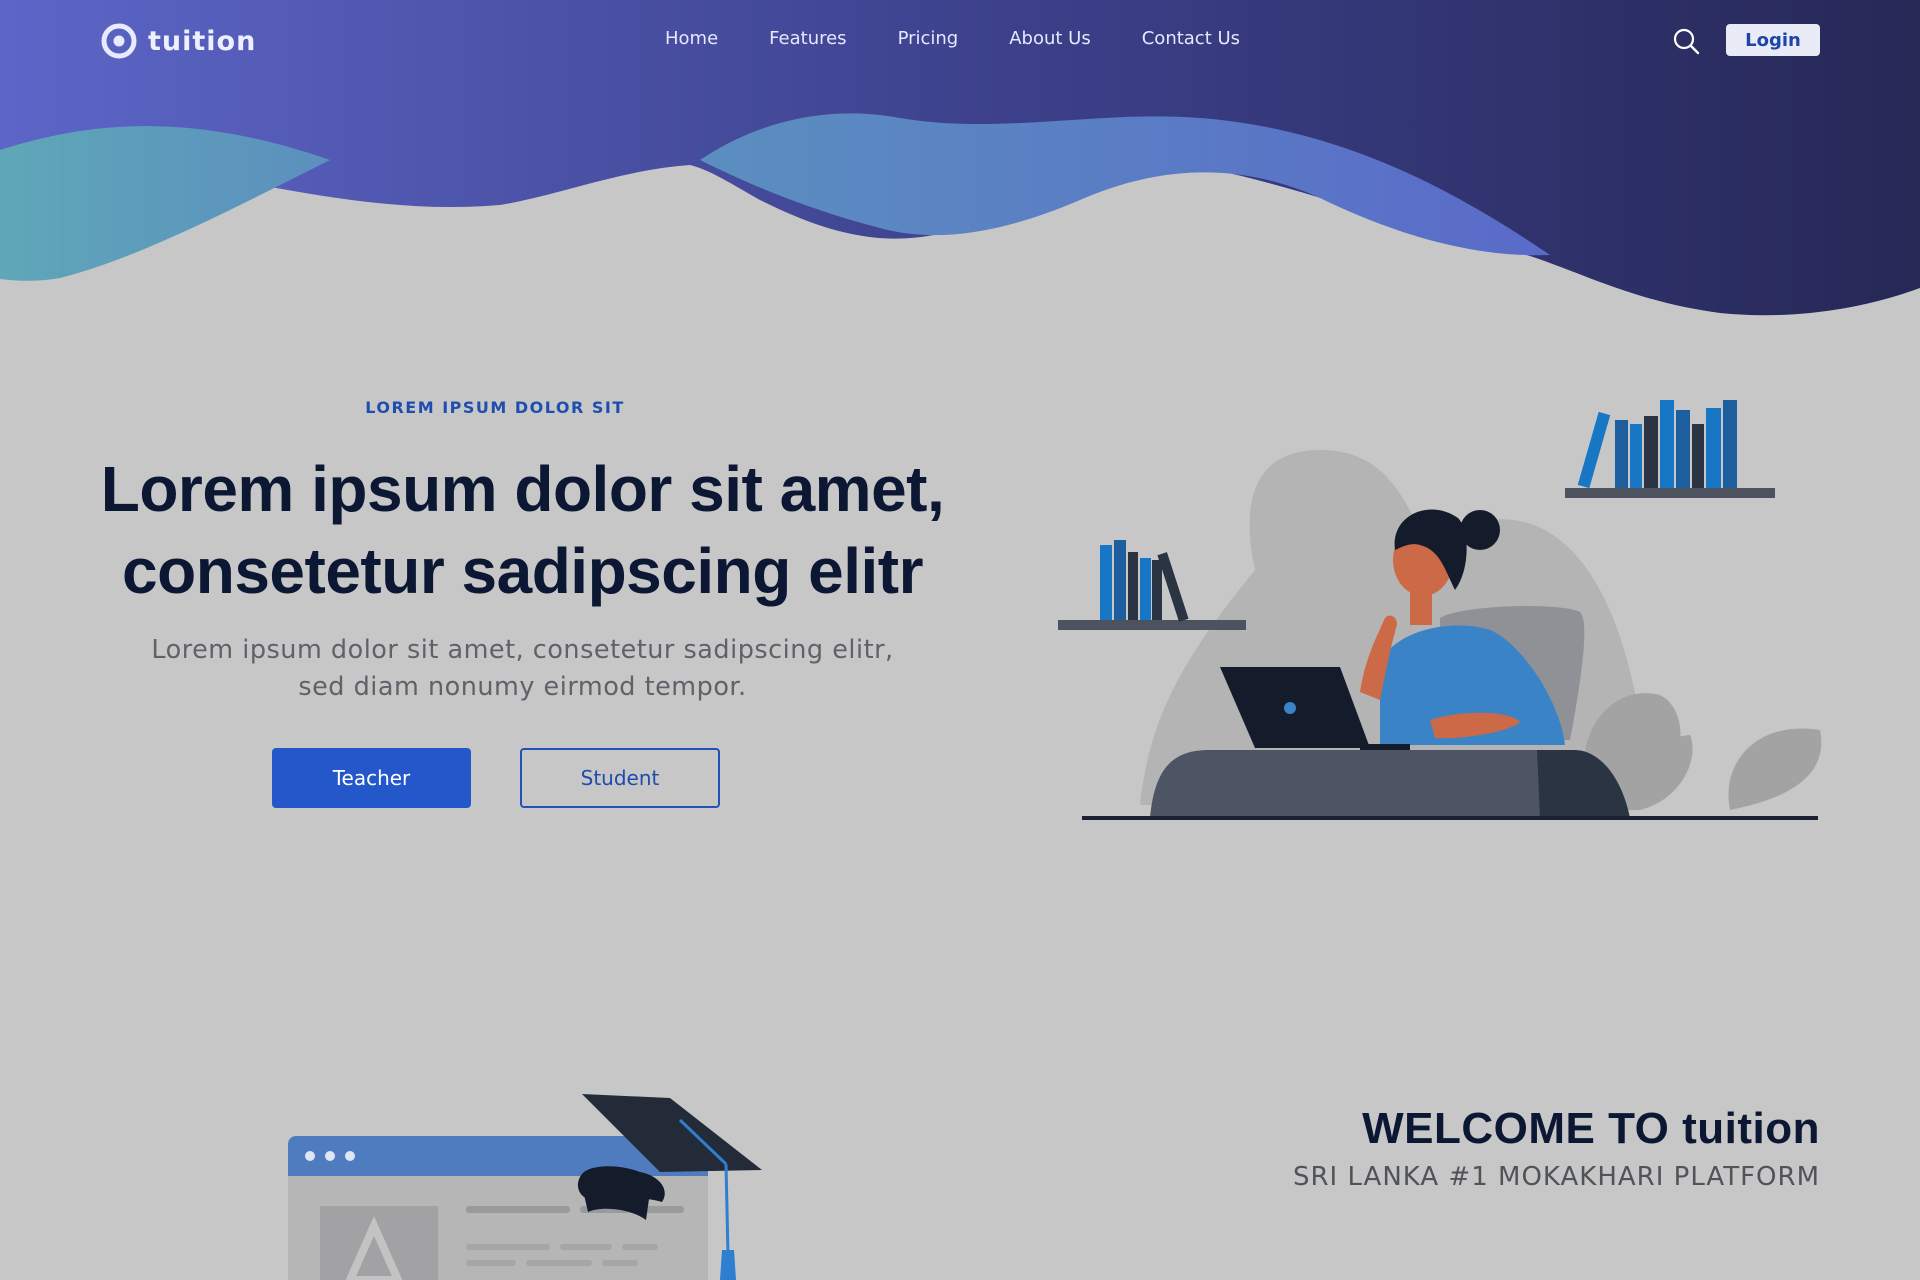 The width and height of the screenshot is (1920, 1280). I want to click on hero-title-line-1: Lorem ipsum dolor sit amet,, so click(522, 489).